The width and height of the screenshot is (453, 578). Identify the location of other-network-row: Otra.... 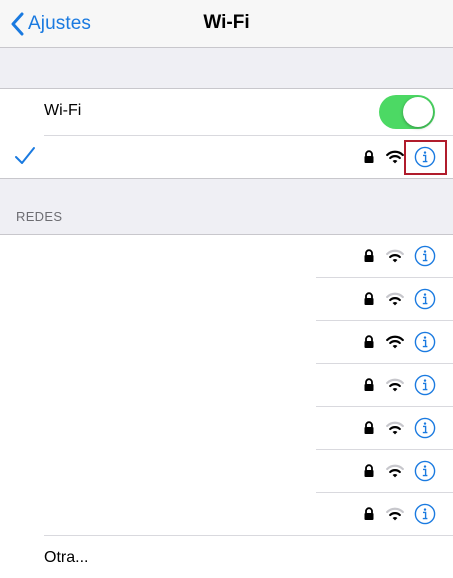
(226, 557).